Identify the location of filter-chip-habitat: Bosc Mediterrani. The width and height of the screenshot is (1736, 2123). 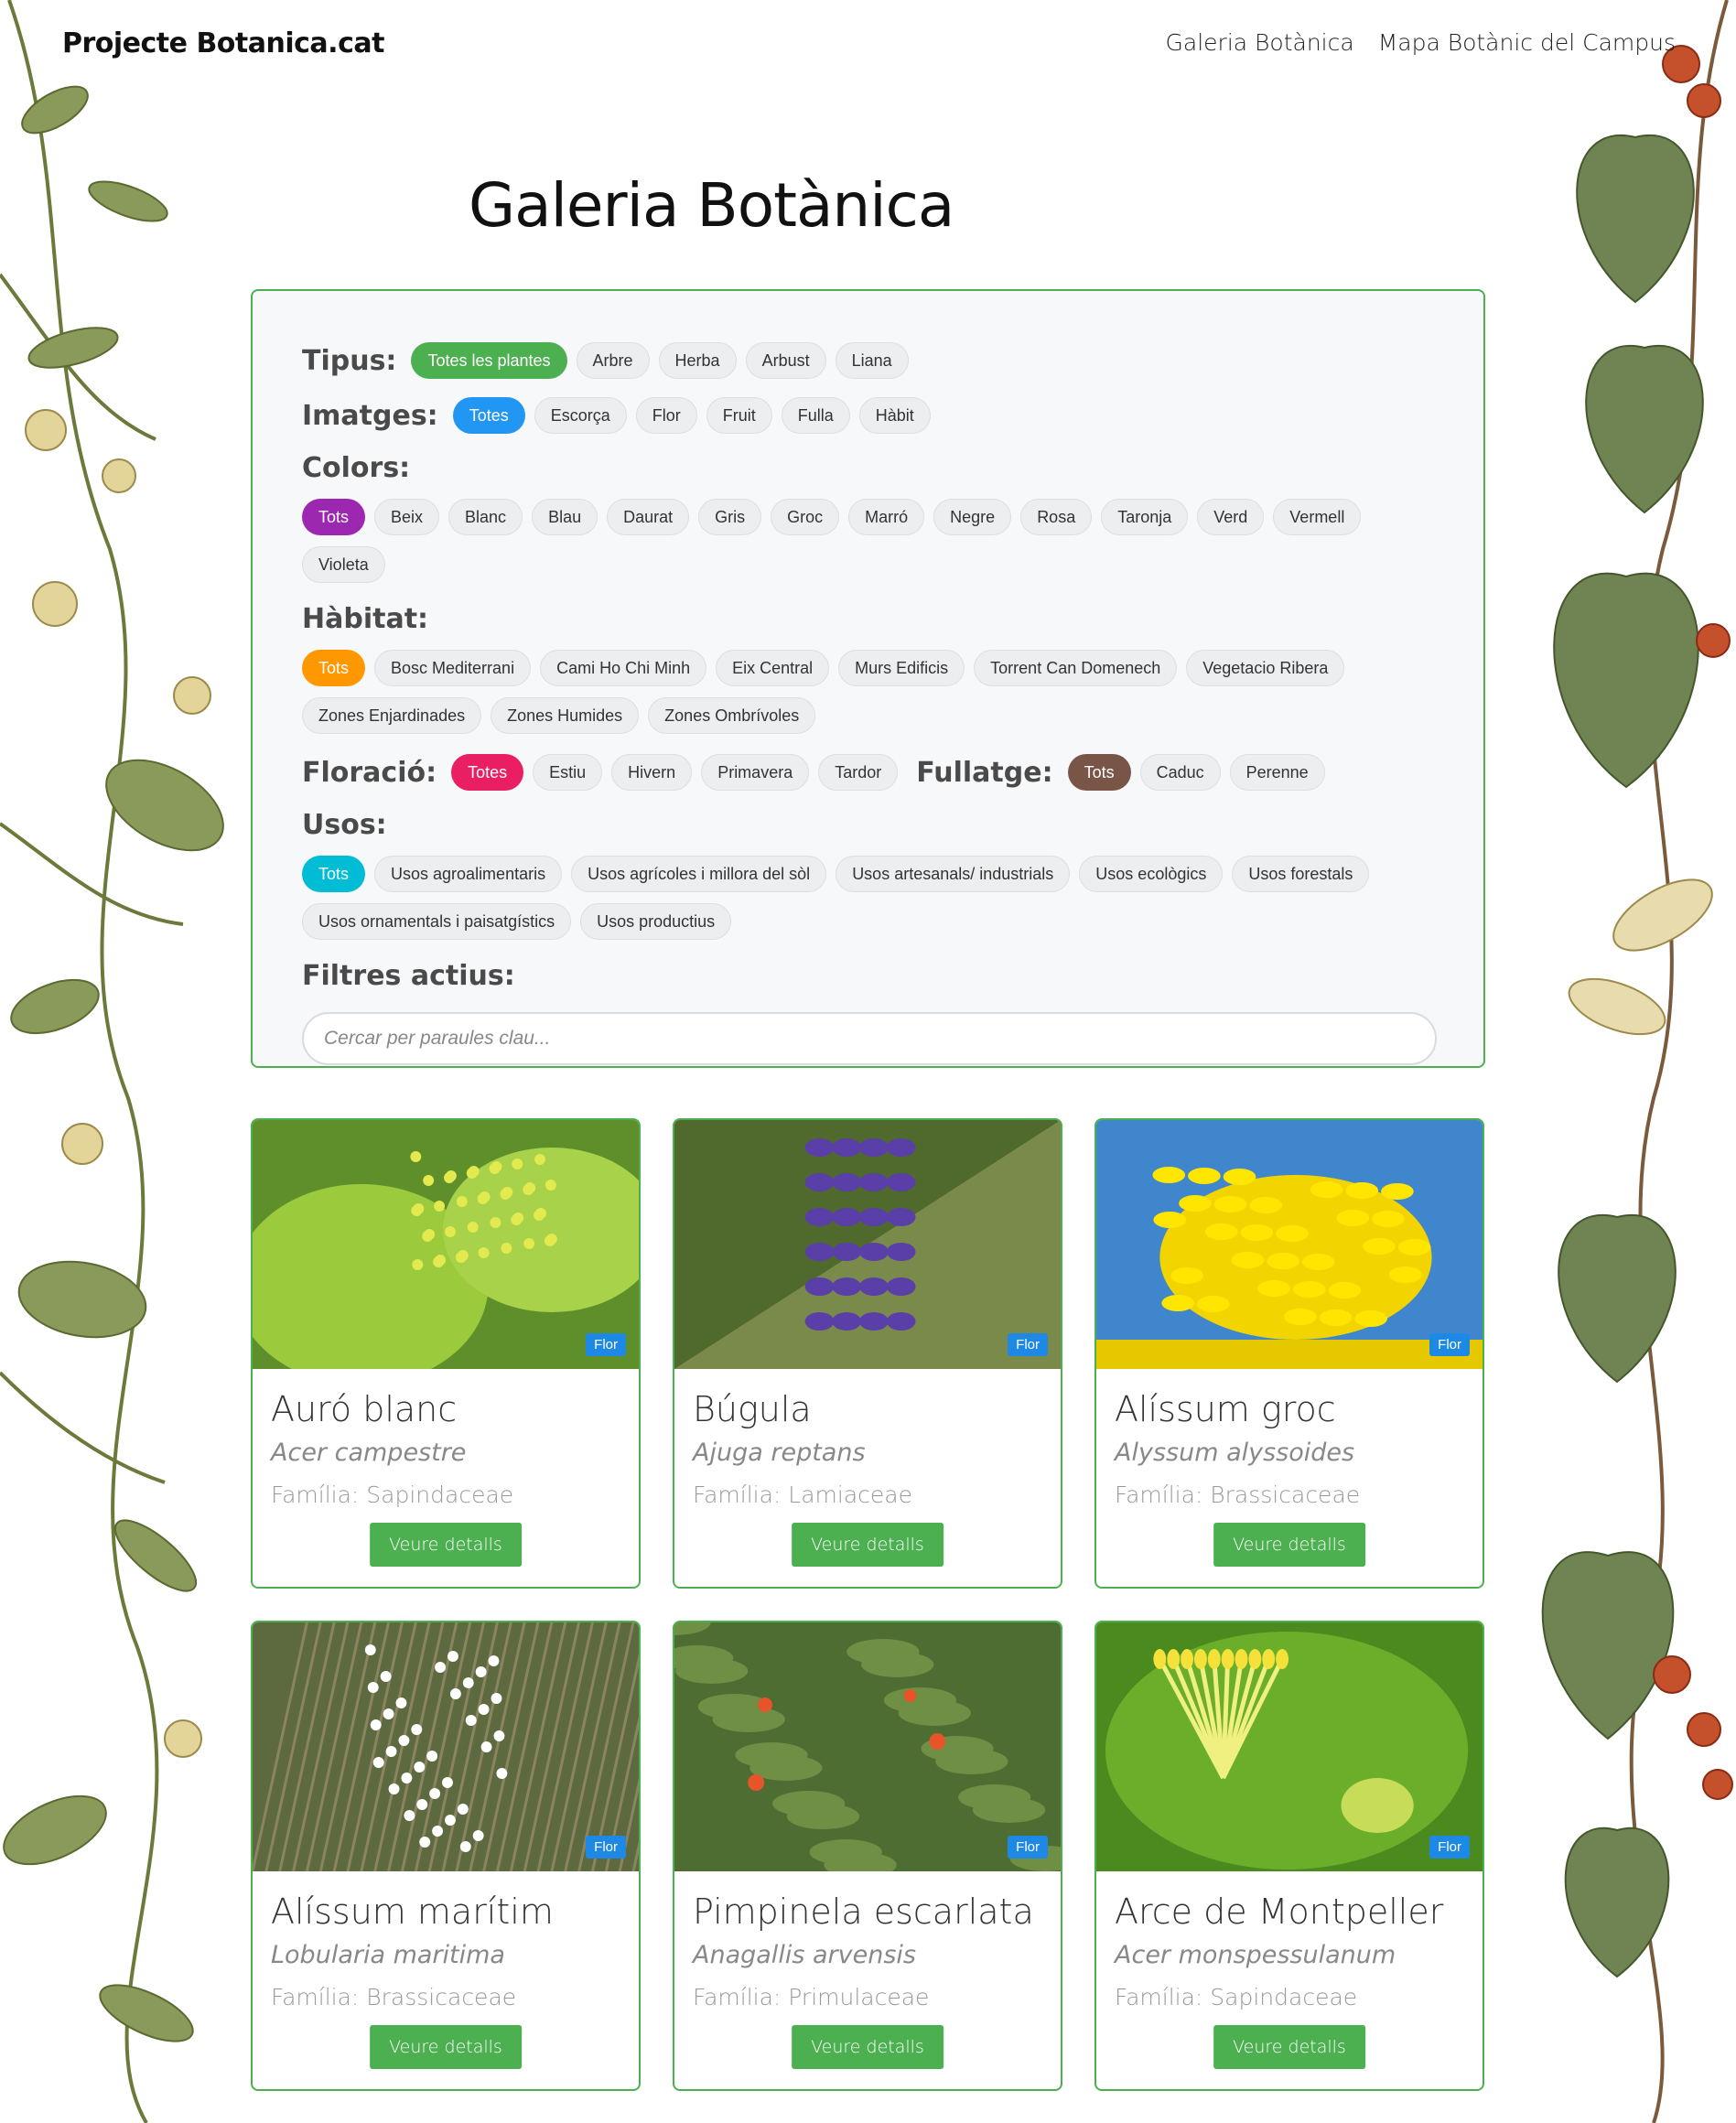
(453, 668).